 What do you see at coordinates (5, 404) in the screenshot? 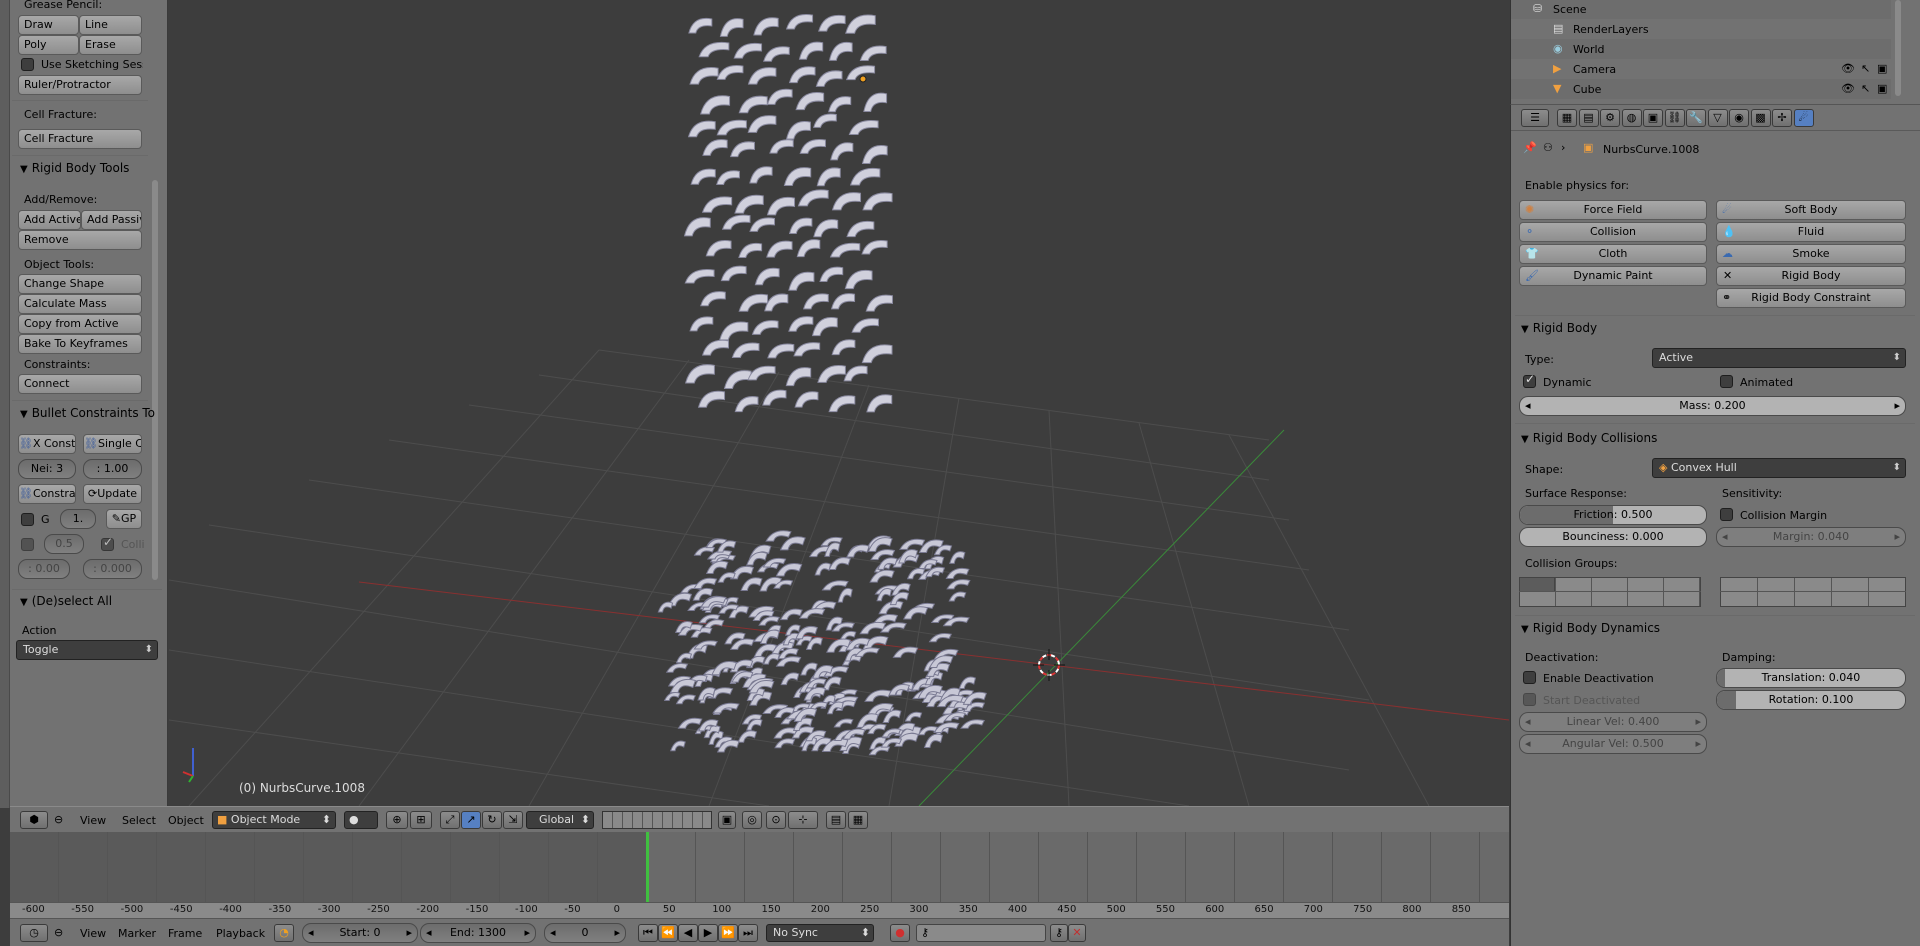
I see `tool-shelf-tabs` at bounding box center [5, 404].